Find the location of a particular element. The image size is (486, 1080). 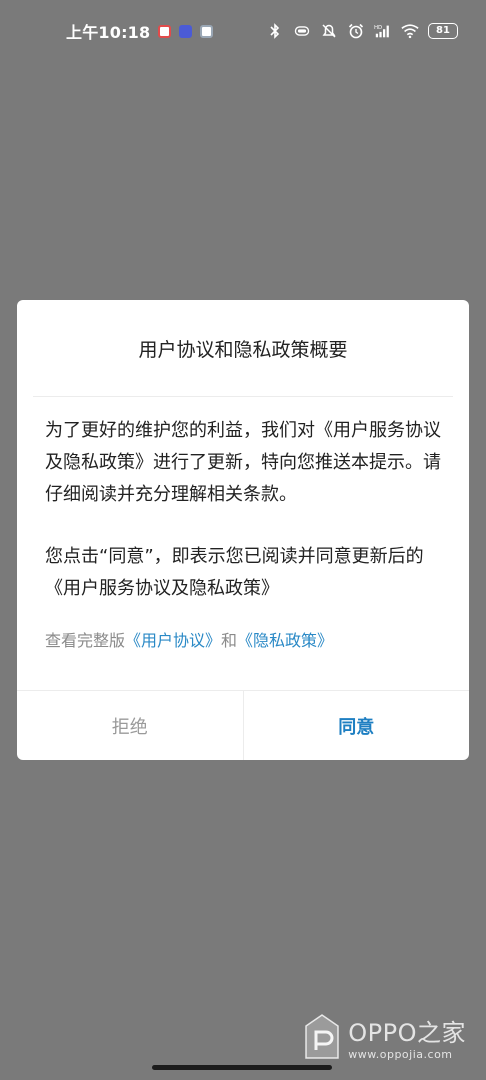

hd-signal-icon: HD is located at coordinates (383, 31).